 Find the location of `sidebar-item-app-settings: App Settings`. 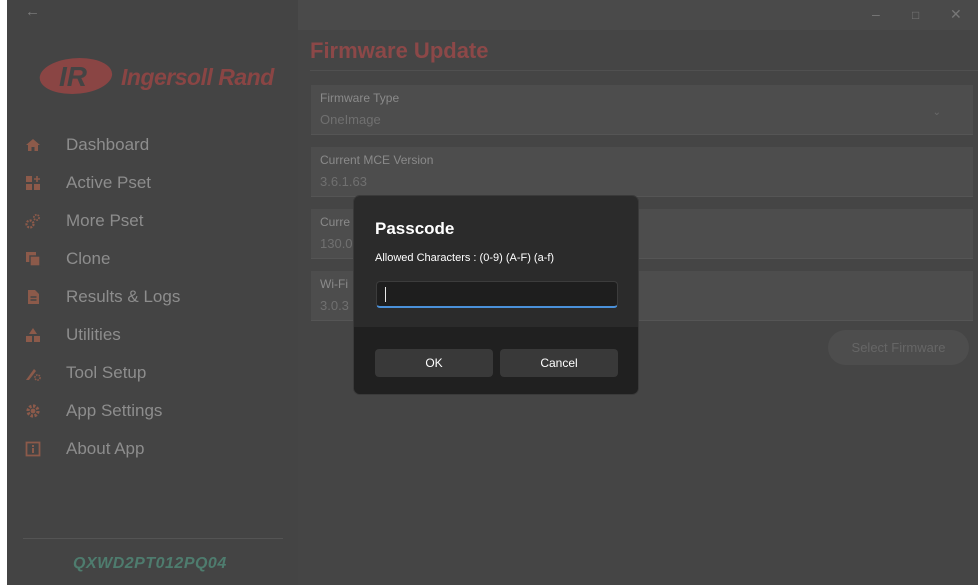

sidebar-item-app-settings: App Settings is located at coordinates (152, 411).